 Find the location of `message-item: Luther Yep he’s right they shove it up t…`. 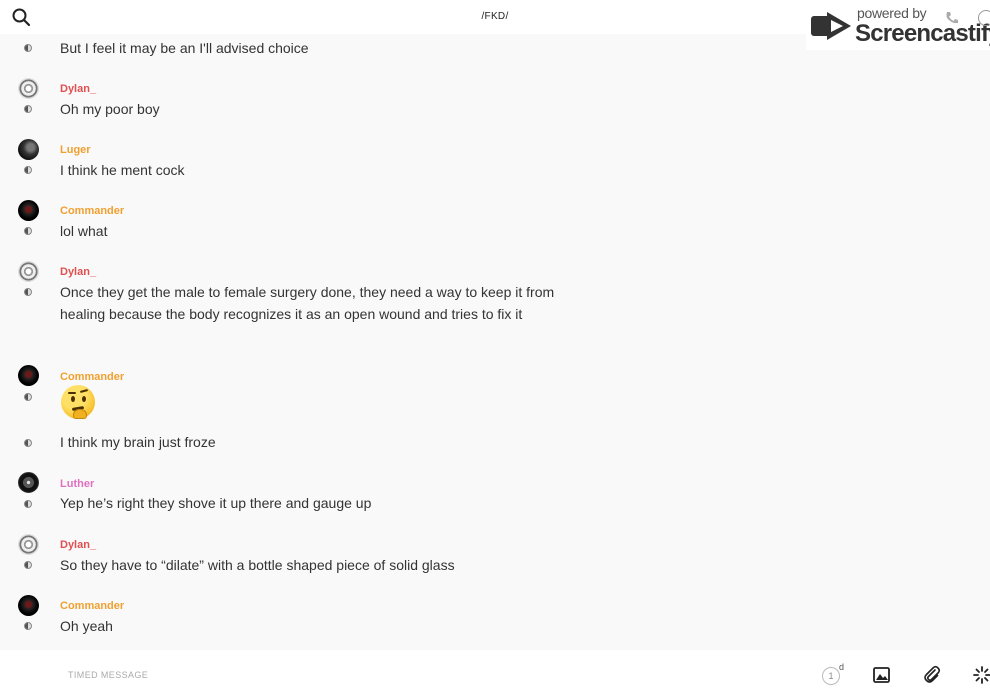

message-item: Luther Yep he’s right they shove it up t… is located at coordinates (300, 494).